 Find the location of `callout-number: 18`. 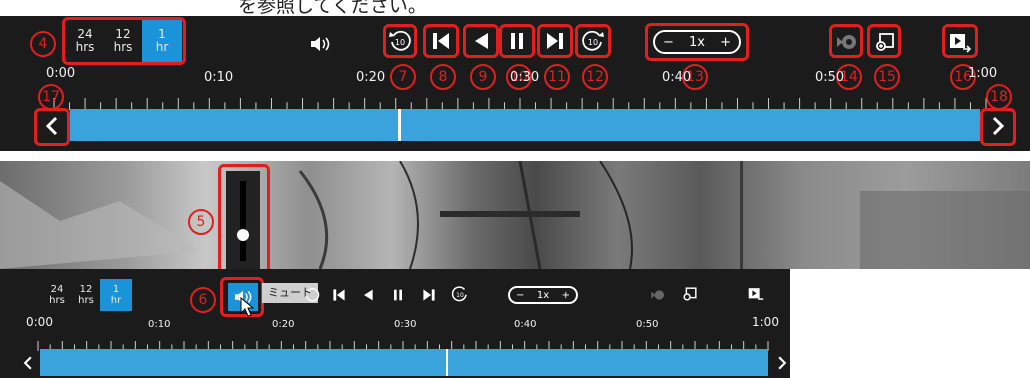

callout-number: 18 is located at coordinates (999, 97).